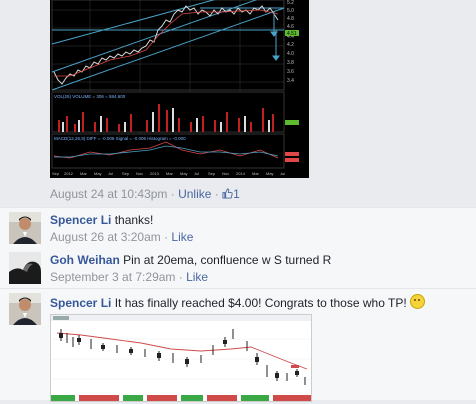 The image size is (476, 404). What do you see at coordinates (90, 96) in the screenshot?
I see `volume-label: VOL(25) VOLUME = 306 = 584.600` at bounding box center [90, 96].